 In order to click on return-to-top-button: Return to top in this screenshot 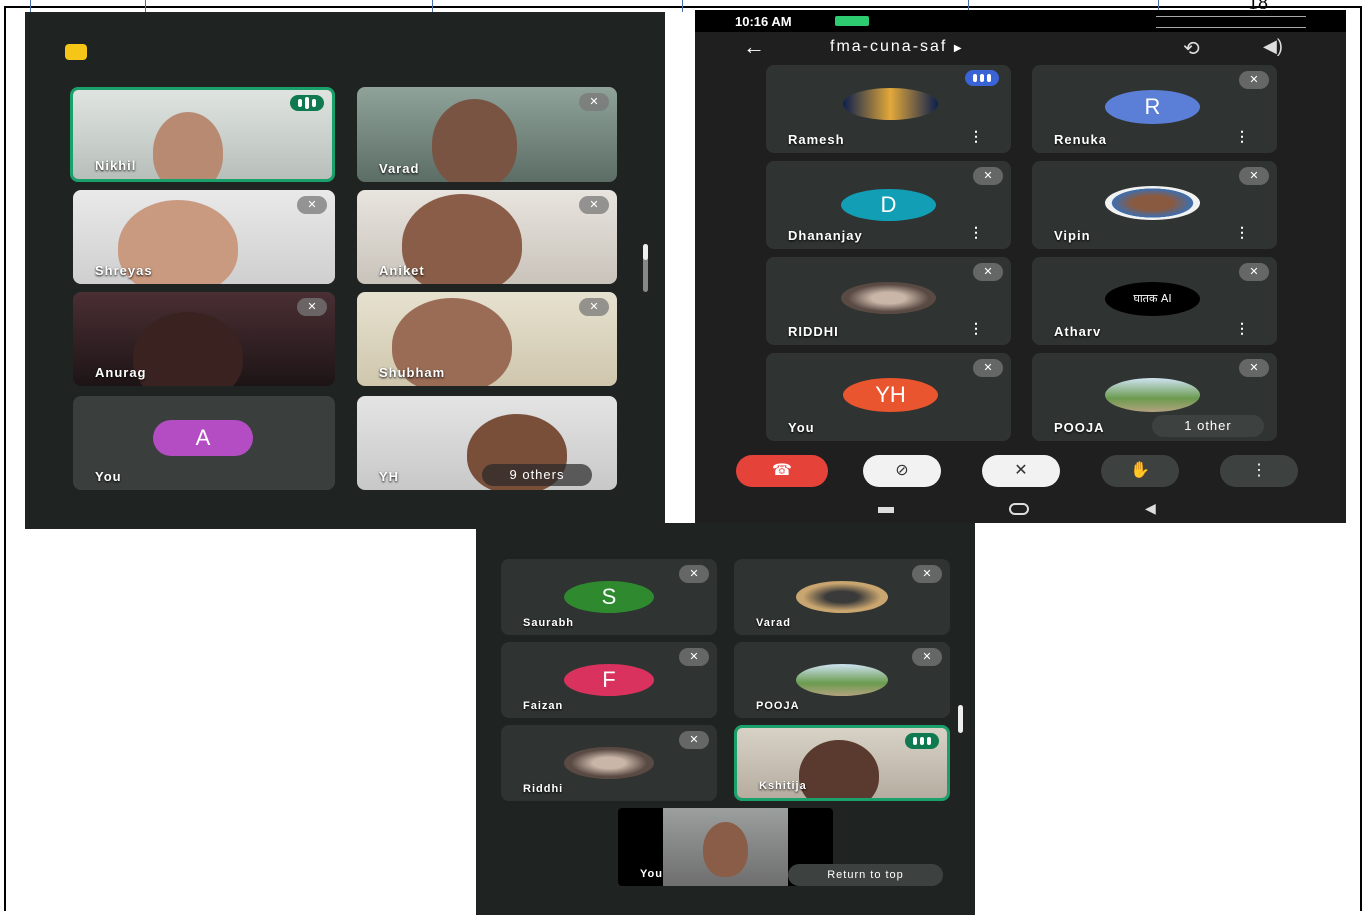, I will do `click(865, 875)`.